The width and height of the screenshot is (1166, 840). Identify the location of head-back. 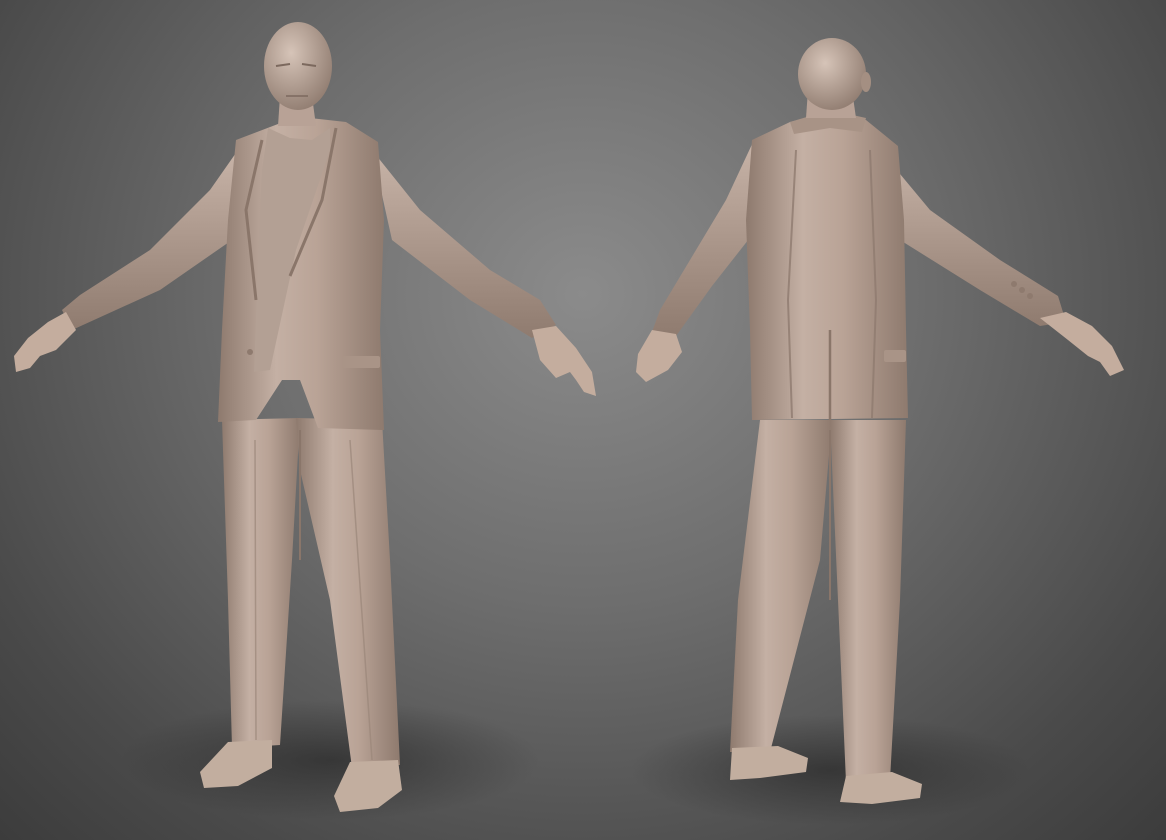
(832, 74).